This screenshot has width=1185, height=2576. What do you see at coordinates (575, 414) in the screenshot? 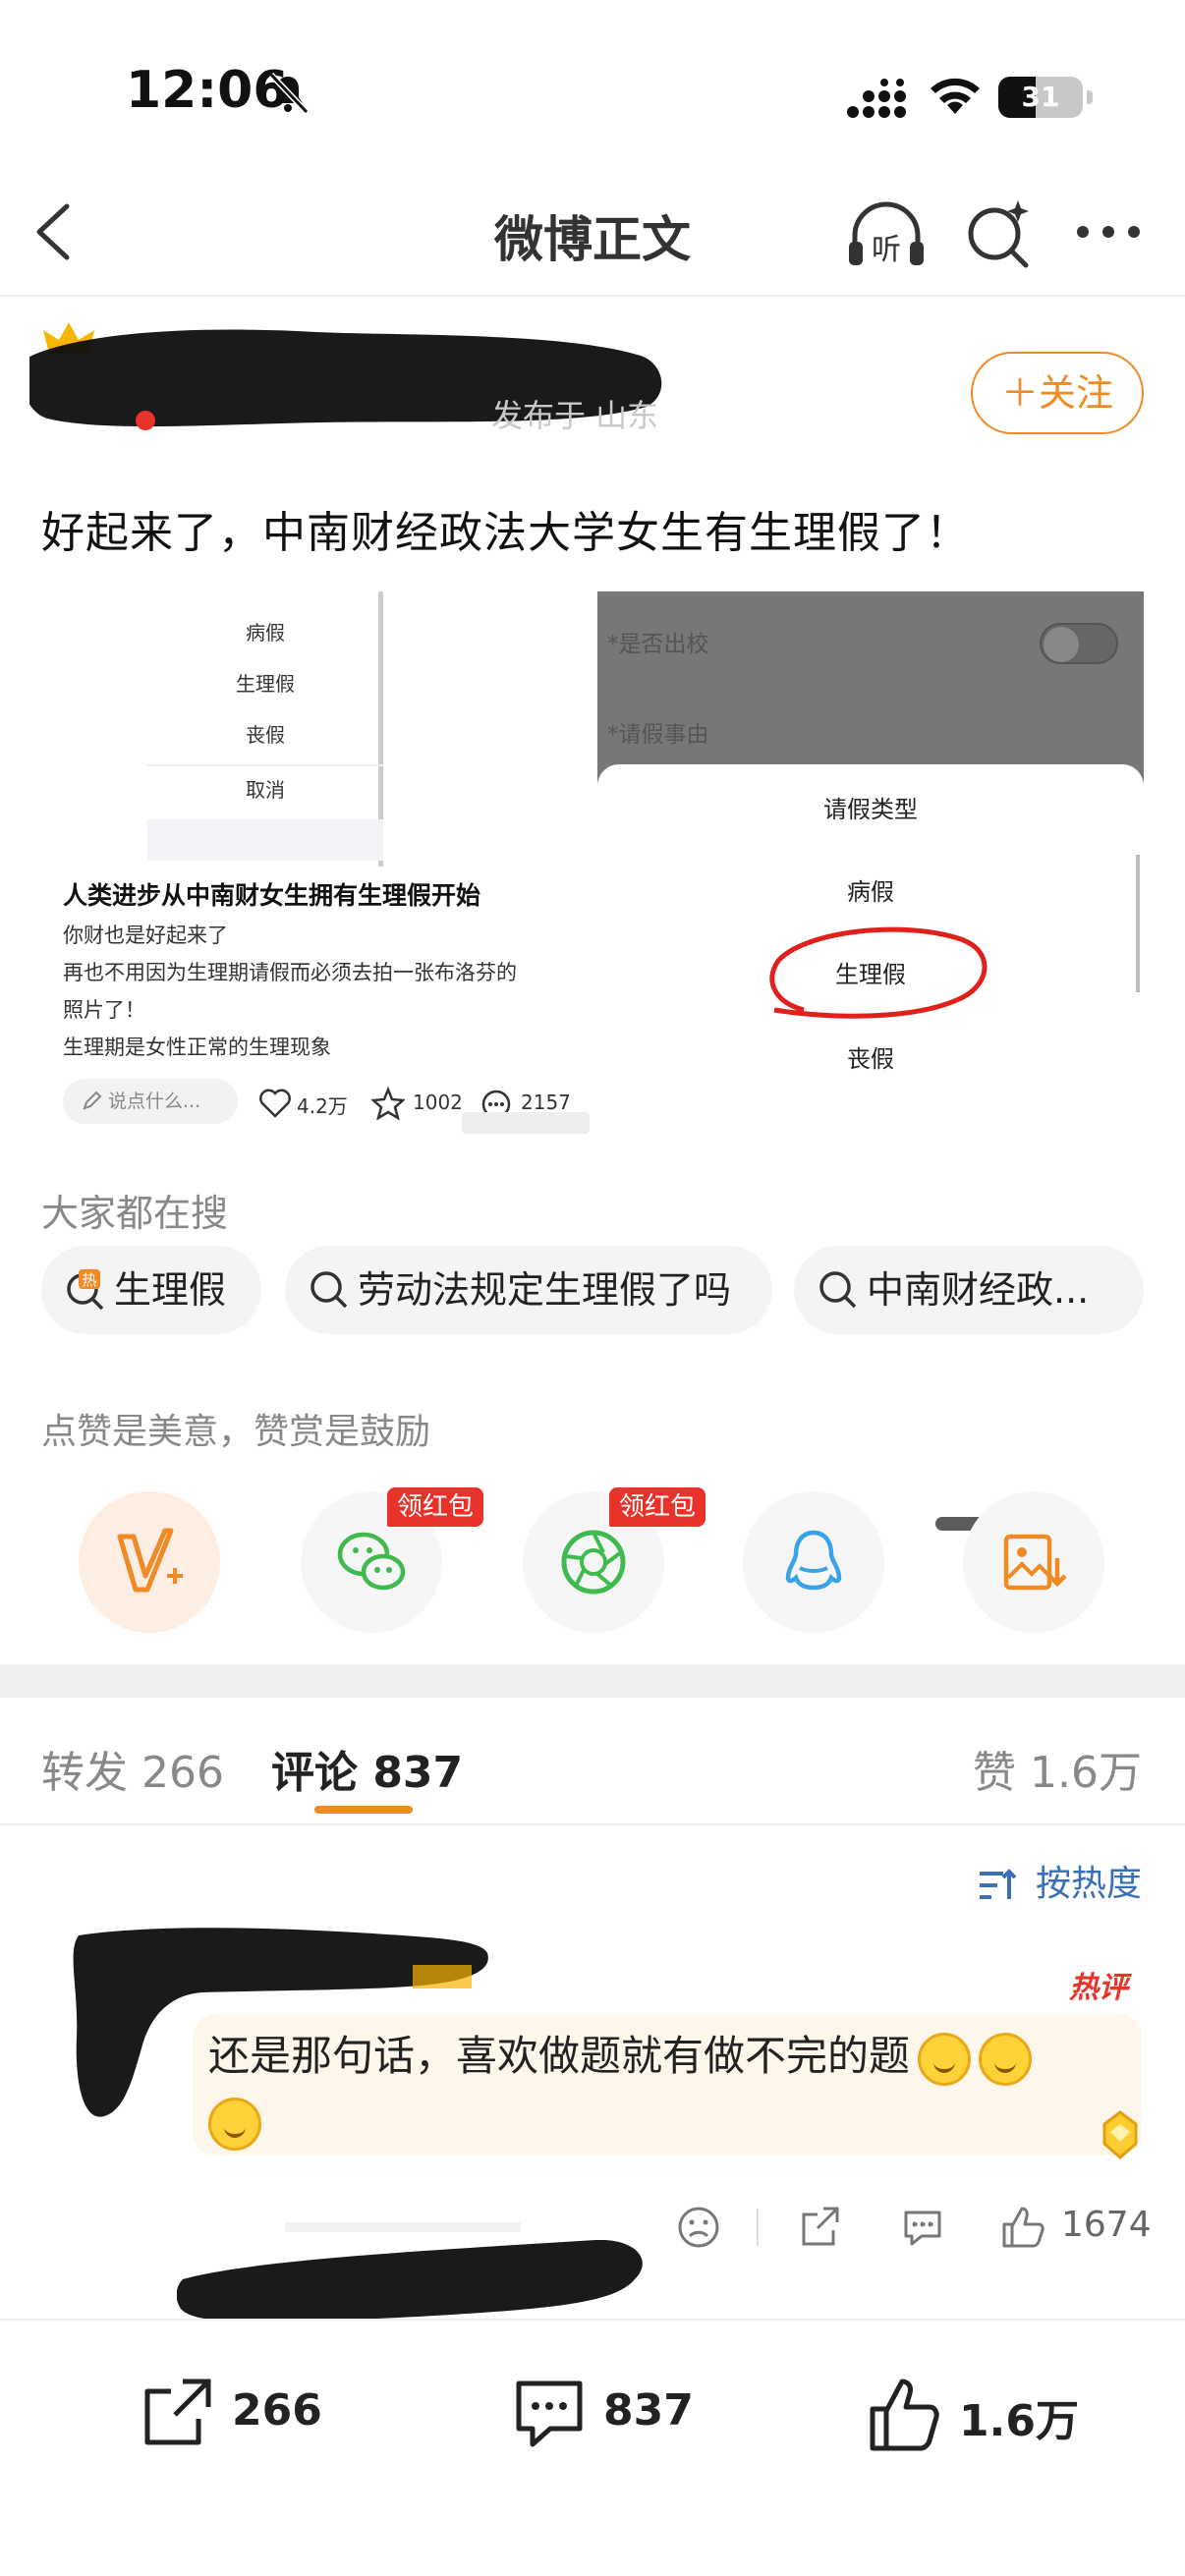
I see `post-meta: 发布于 山东` at bounding box center [575, 414].